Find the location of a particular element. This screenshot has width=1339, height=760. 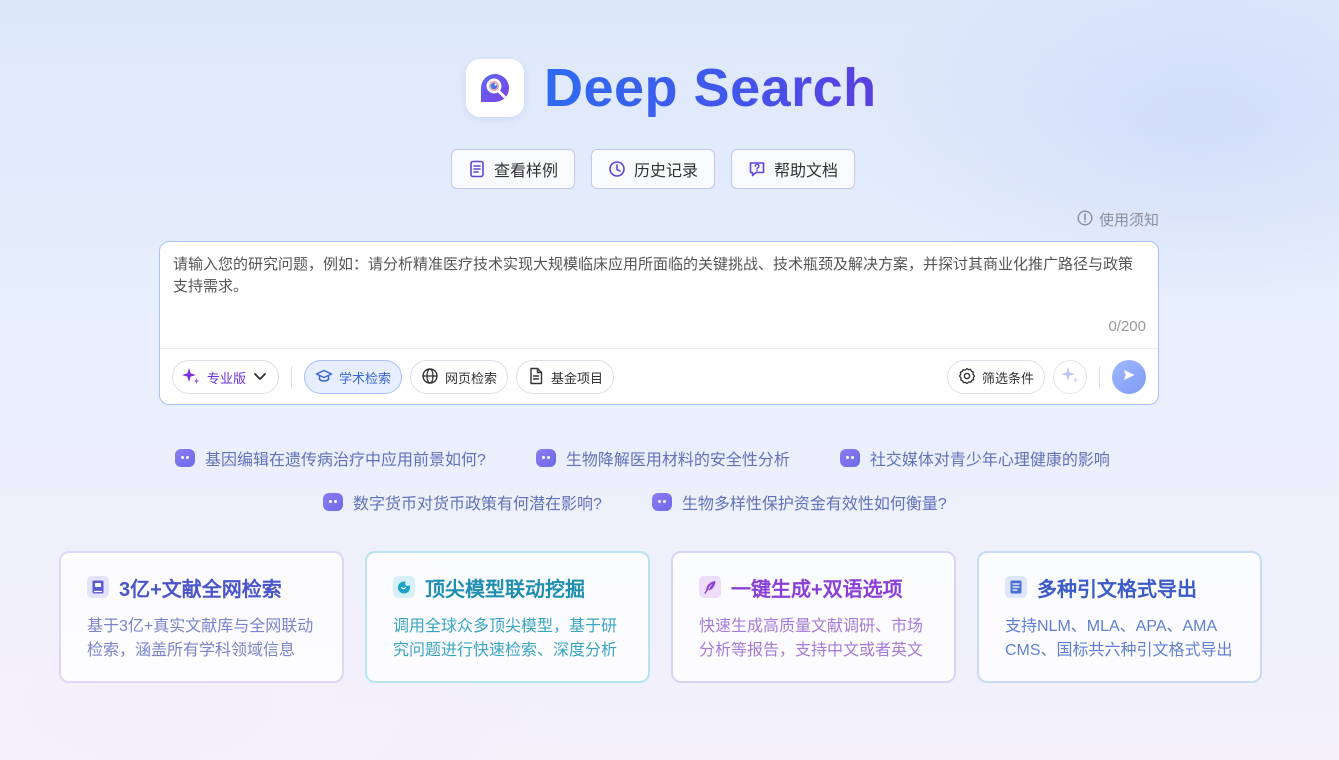

mode-fund-projects: 基金项目 is located at coordinates (565, 377).